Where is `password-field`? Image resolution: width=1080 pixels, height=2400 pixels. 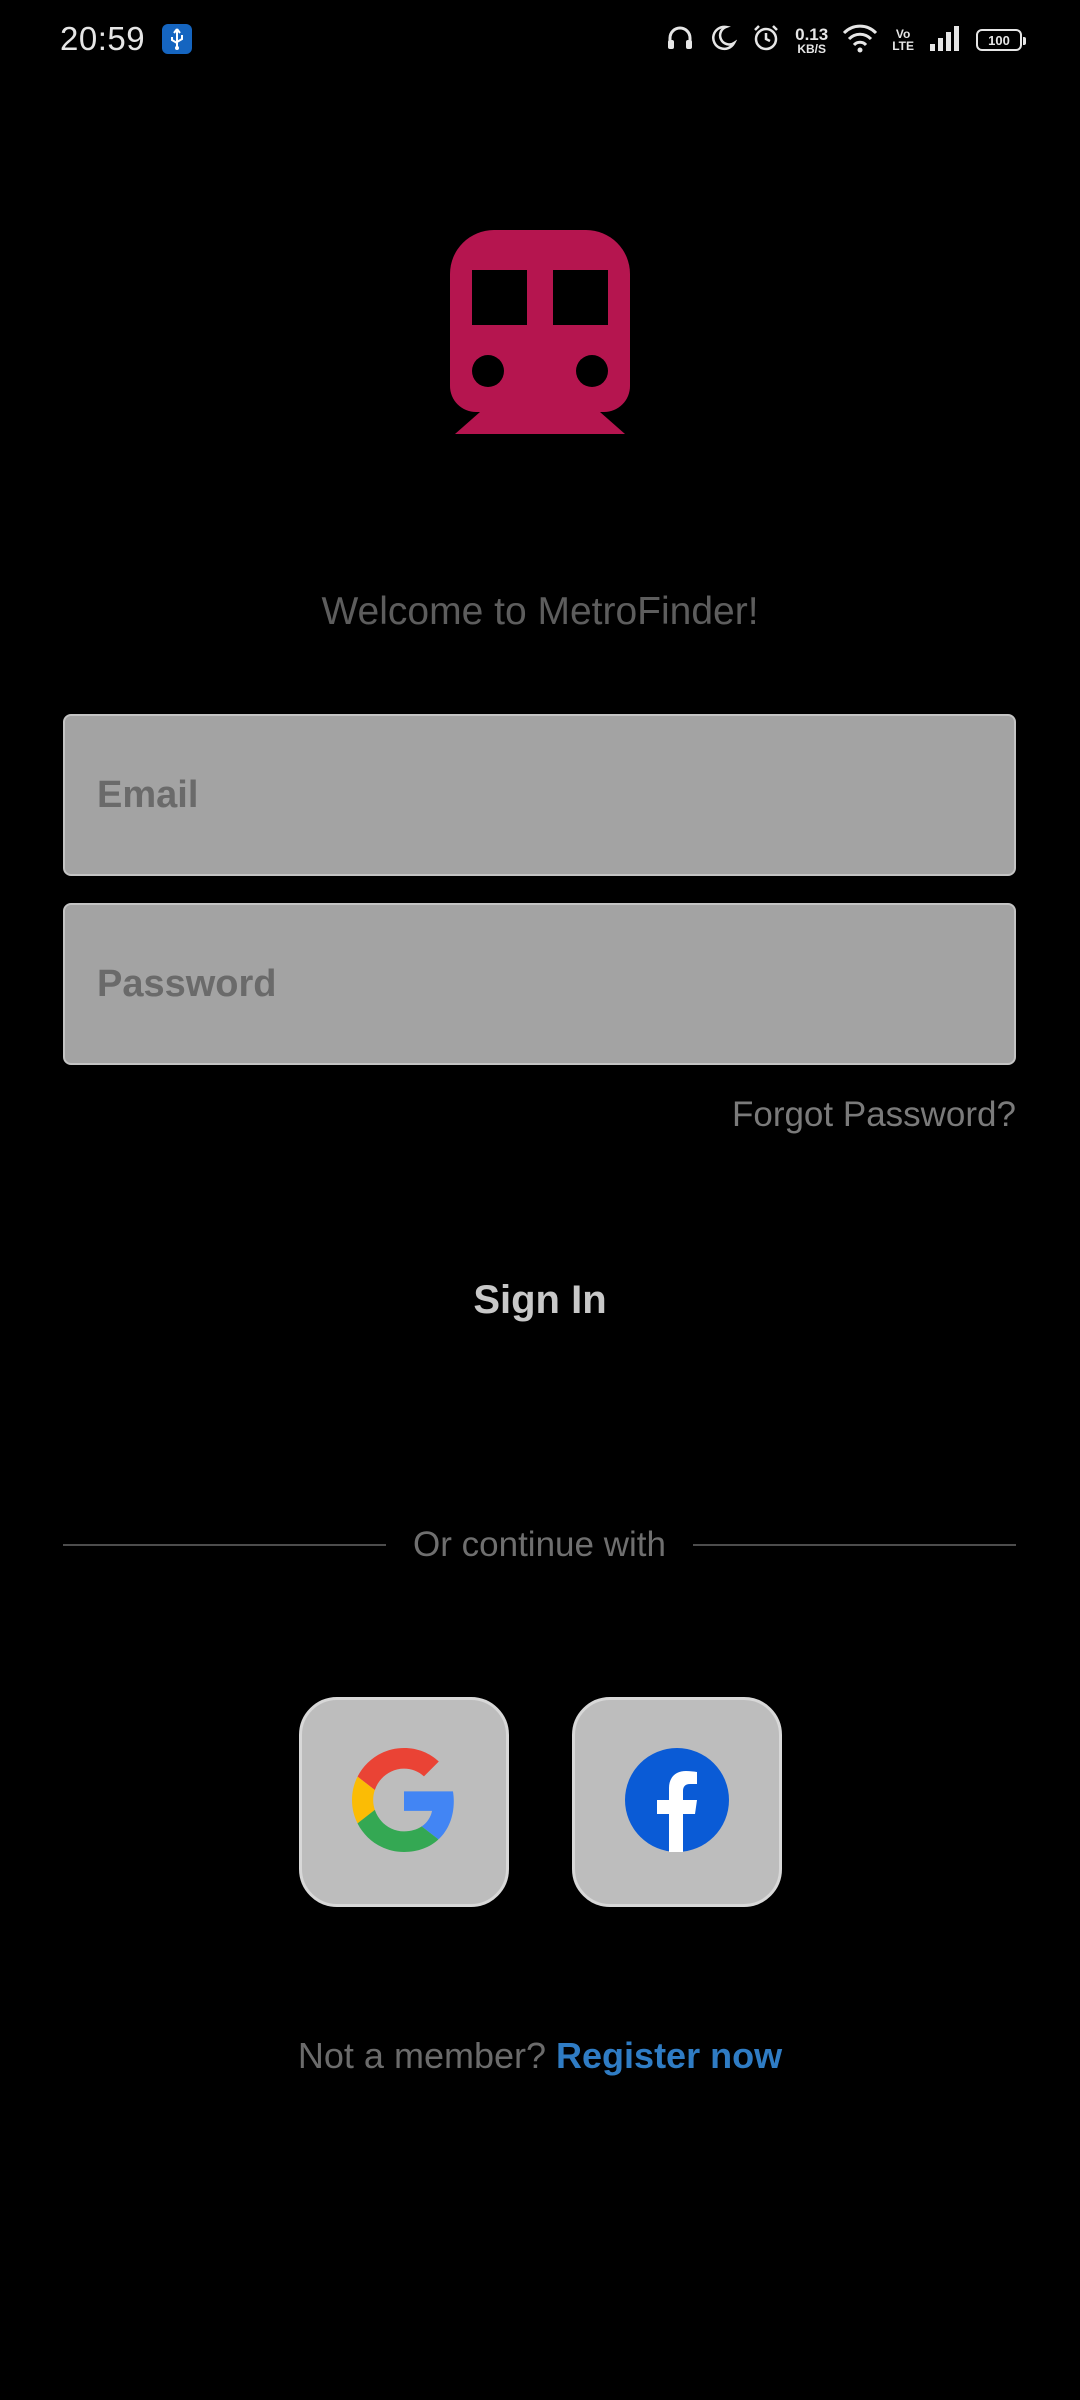
password-field is located at coordinates (539, 984).